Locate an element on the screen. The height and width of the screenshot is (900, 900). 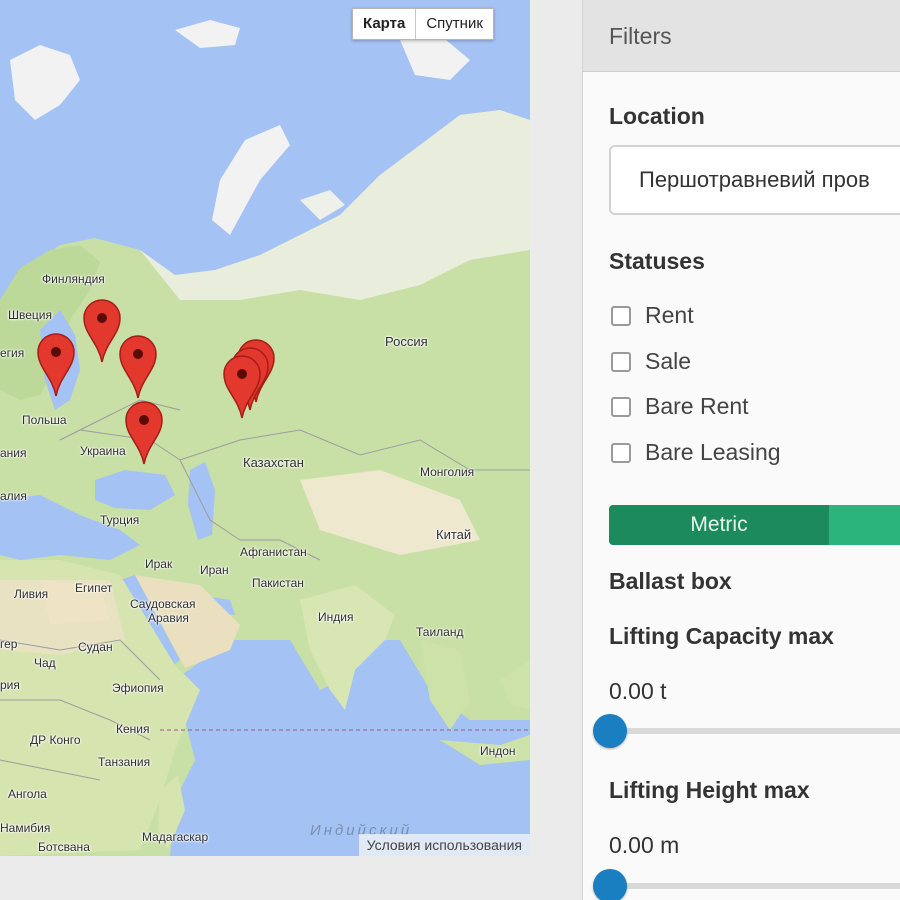
map-label-niger: гер is located at coordinates (9, 644).